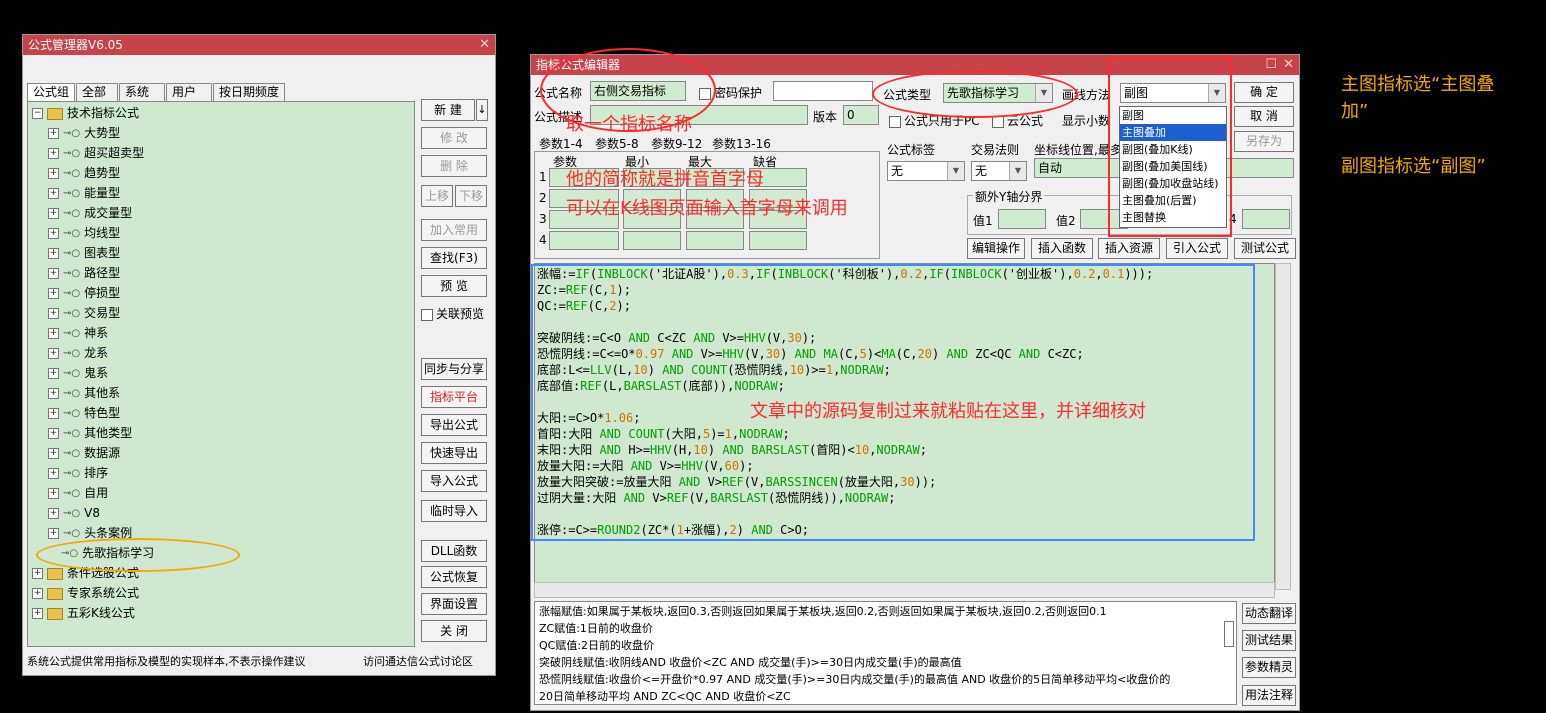 The height and width of the screenshot is (713, 1546). Describe the element at coordinates (84, 173) in the screenshot. I see `tree-item: + ⊸○ 趋势型` at that location.